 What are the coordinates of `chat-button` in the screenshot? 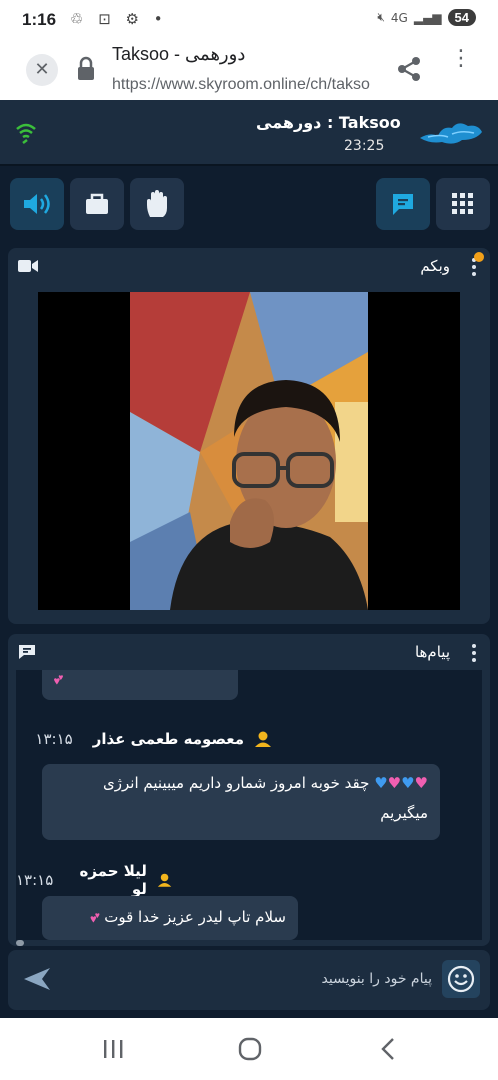 It's located at (403, 204).